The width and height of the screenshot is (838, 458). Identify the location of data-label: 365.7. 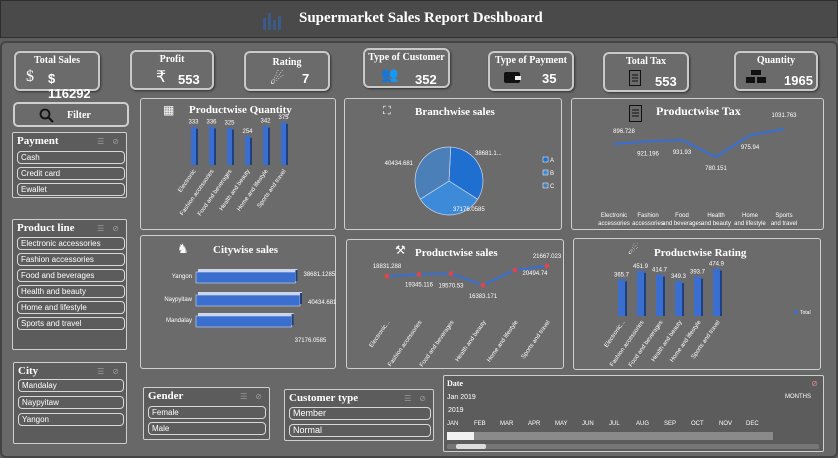
(622, 275).